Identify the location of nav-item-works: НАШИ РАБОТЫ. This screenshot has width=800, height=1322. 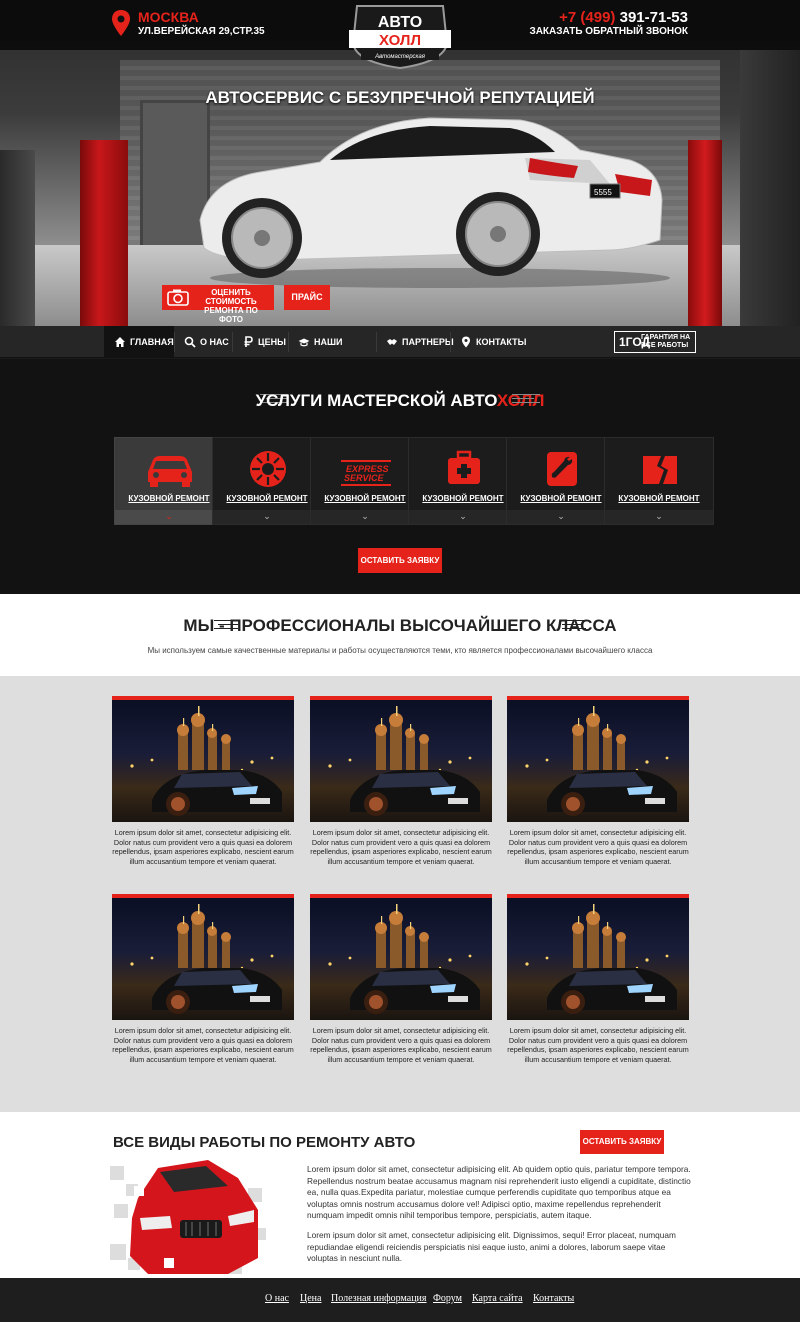
(332, 352).